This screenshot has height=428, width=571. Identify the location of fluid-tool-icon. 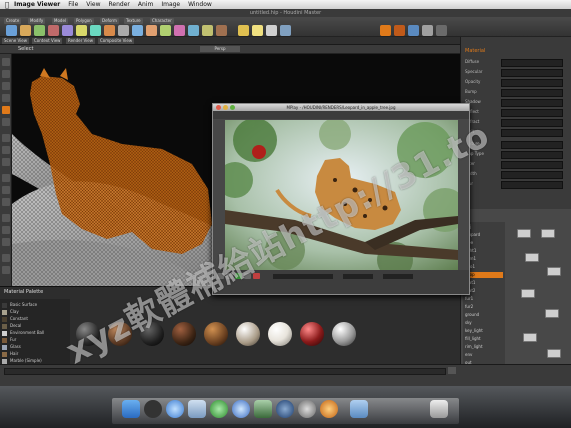
(399, 30).